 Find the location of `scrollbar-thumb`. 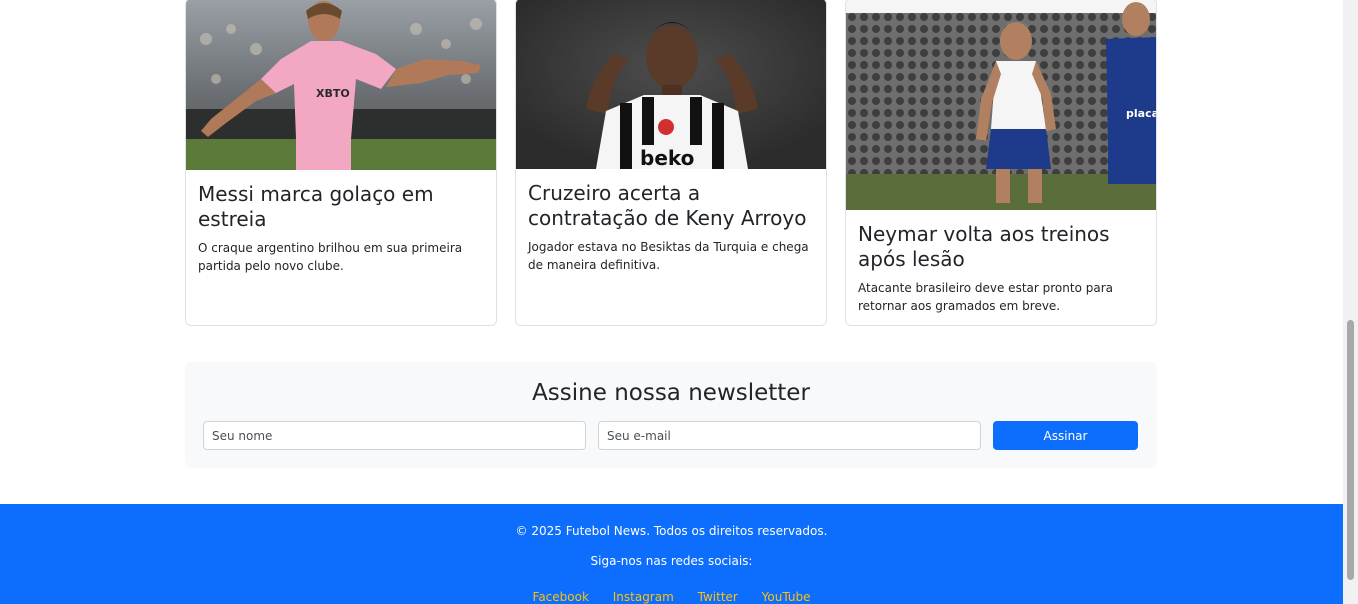

scrollbar-thumb is located at coordinates (1350, 450).